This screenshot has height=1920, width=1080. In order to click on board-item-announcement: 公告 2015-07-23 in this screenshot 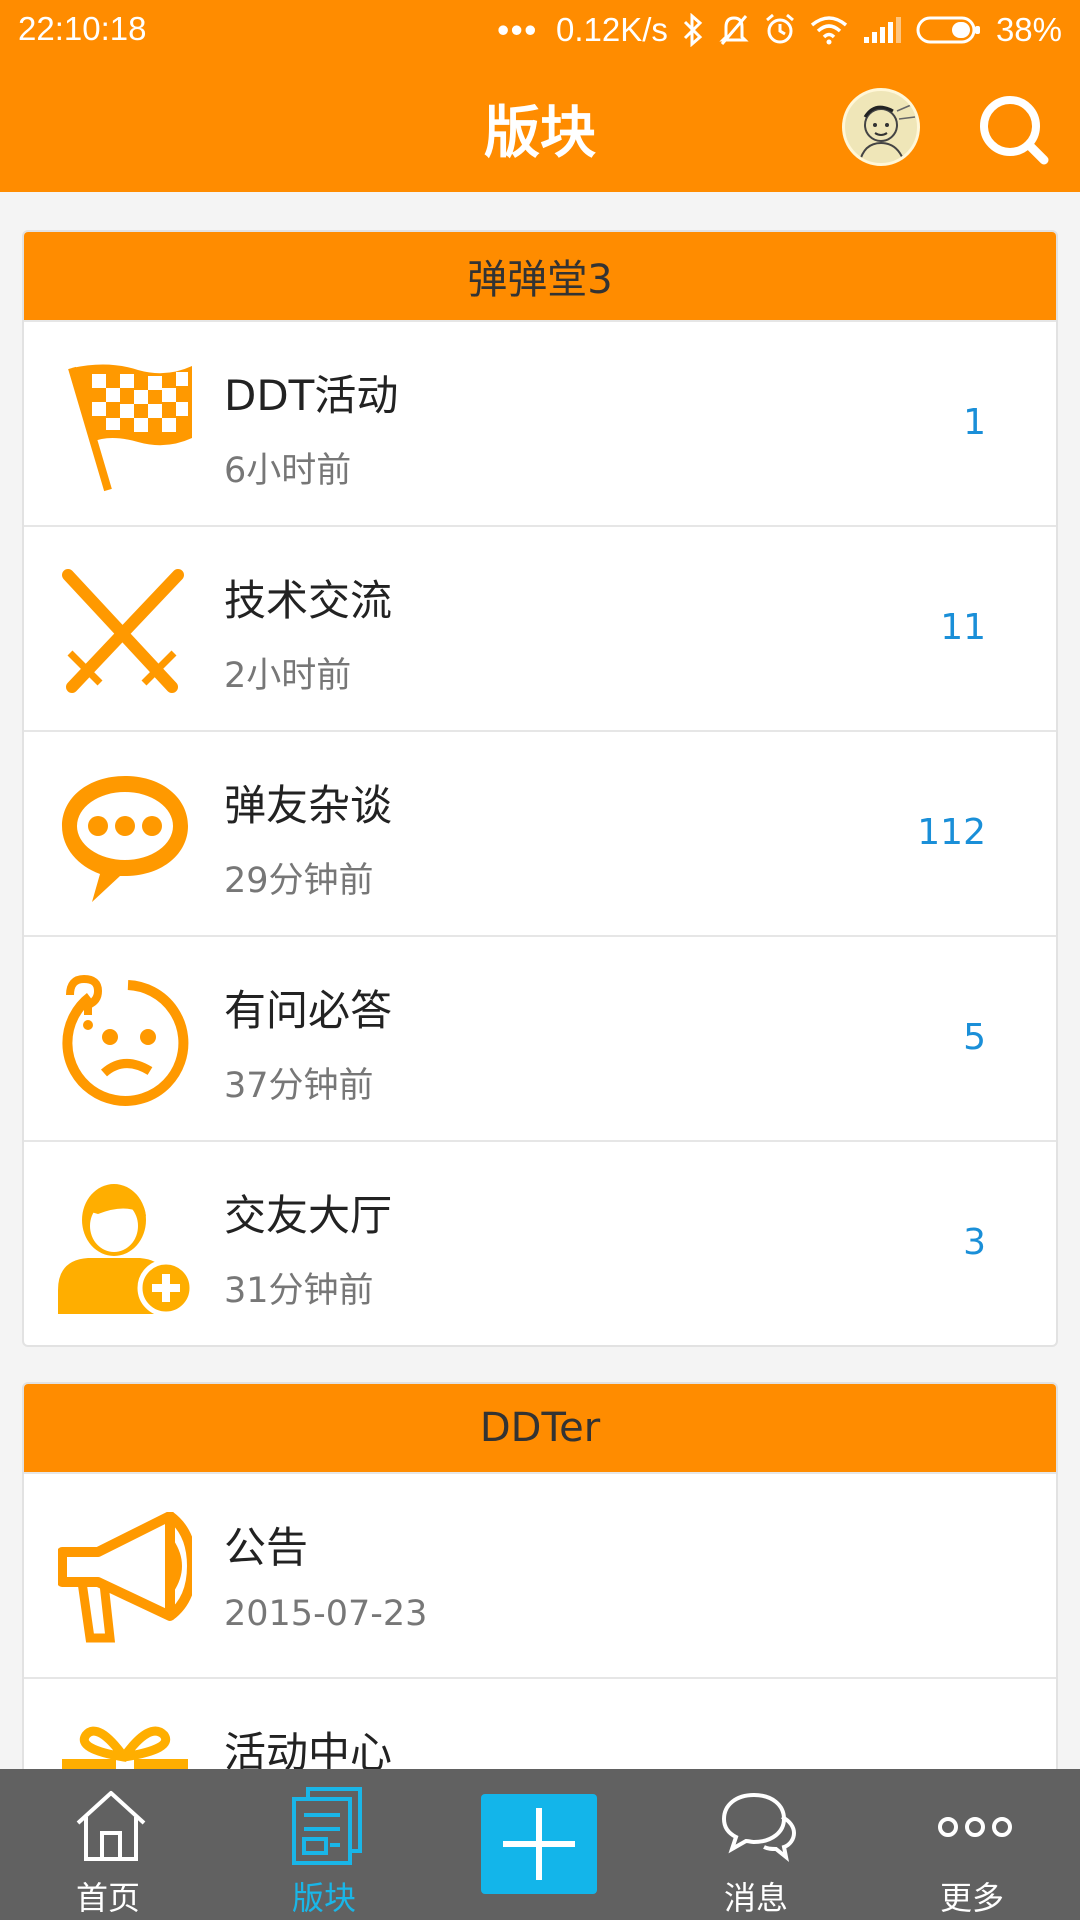, I will do `click(540, 1574)`.